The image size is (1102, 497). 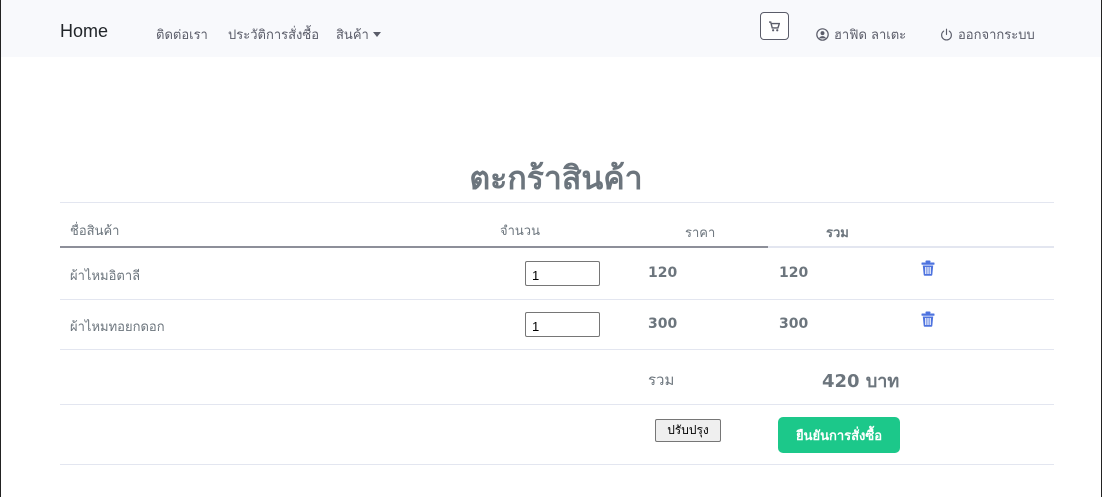 I want to click on cart-icon, so click(x=774, y=25).